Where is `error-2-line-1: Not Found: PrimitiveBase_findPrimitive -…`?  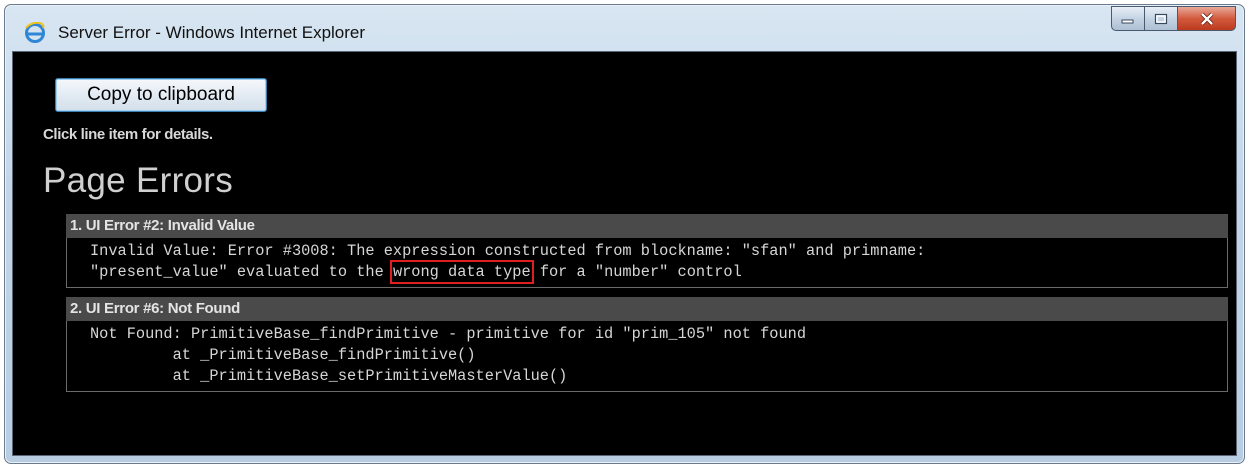
error-2-line-1: Not Found: PrimitiveBase_findPrimitive -… is located at coordinates (448, 334).